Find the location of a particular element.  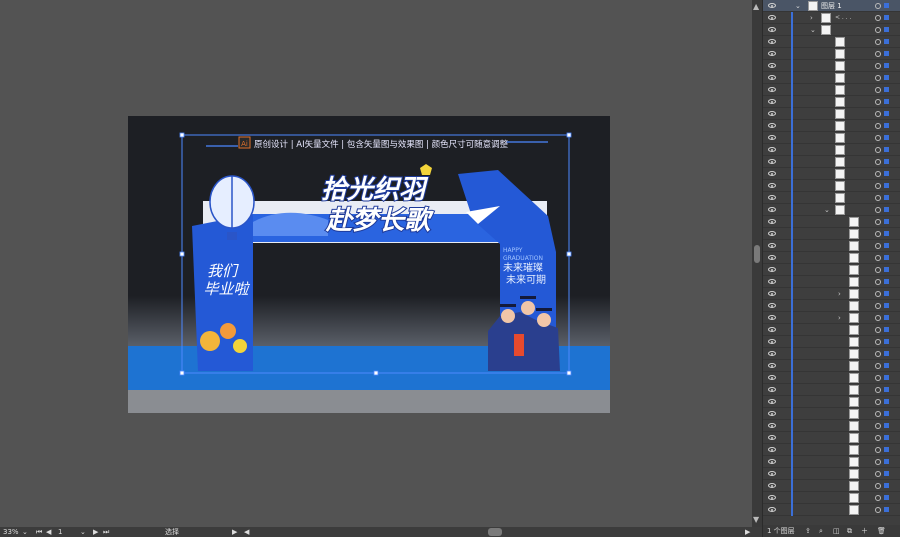

layer-name: 图层 1 is located at coordinates (831, 6).